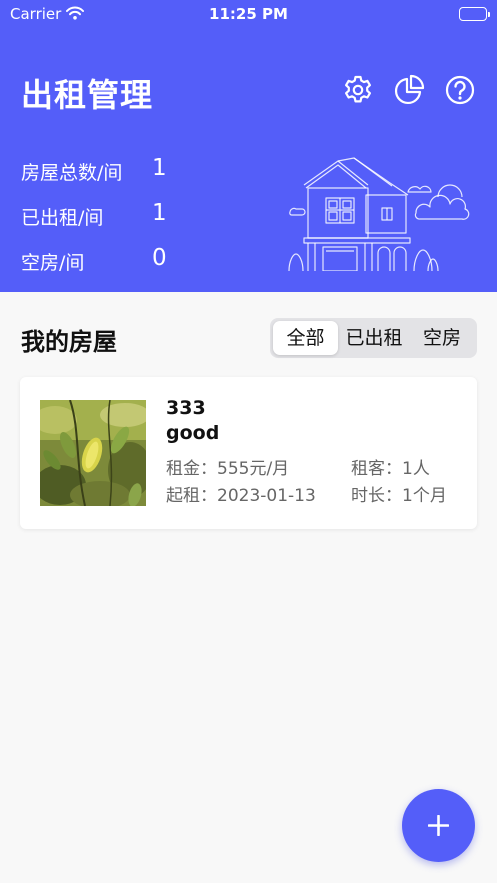 The image size is (497, 883). What do you see at coordinates (93, 453) in the screenshot?
I see `house-photo` at bounding box center [93, 453].